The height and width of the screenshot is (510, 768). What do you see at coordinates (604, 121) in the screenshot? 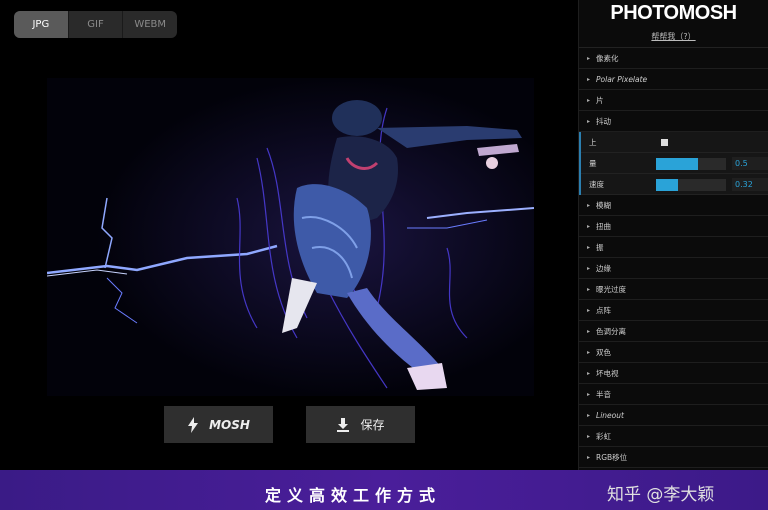
I see `effect-item-label: 抖动` at bounding box center [604, 121].